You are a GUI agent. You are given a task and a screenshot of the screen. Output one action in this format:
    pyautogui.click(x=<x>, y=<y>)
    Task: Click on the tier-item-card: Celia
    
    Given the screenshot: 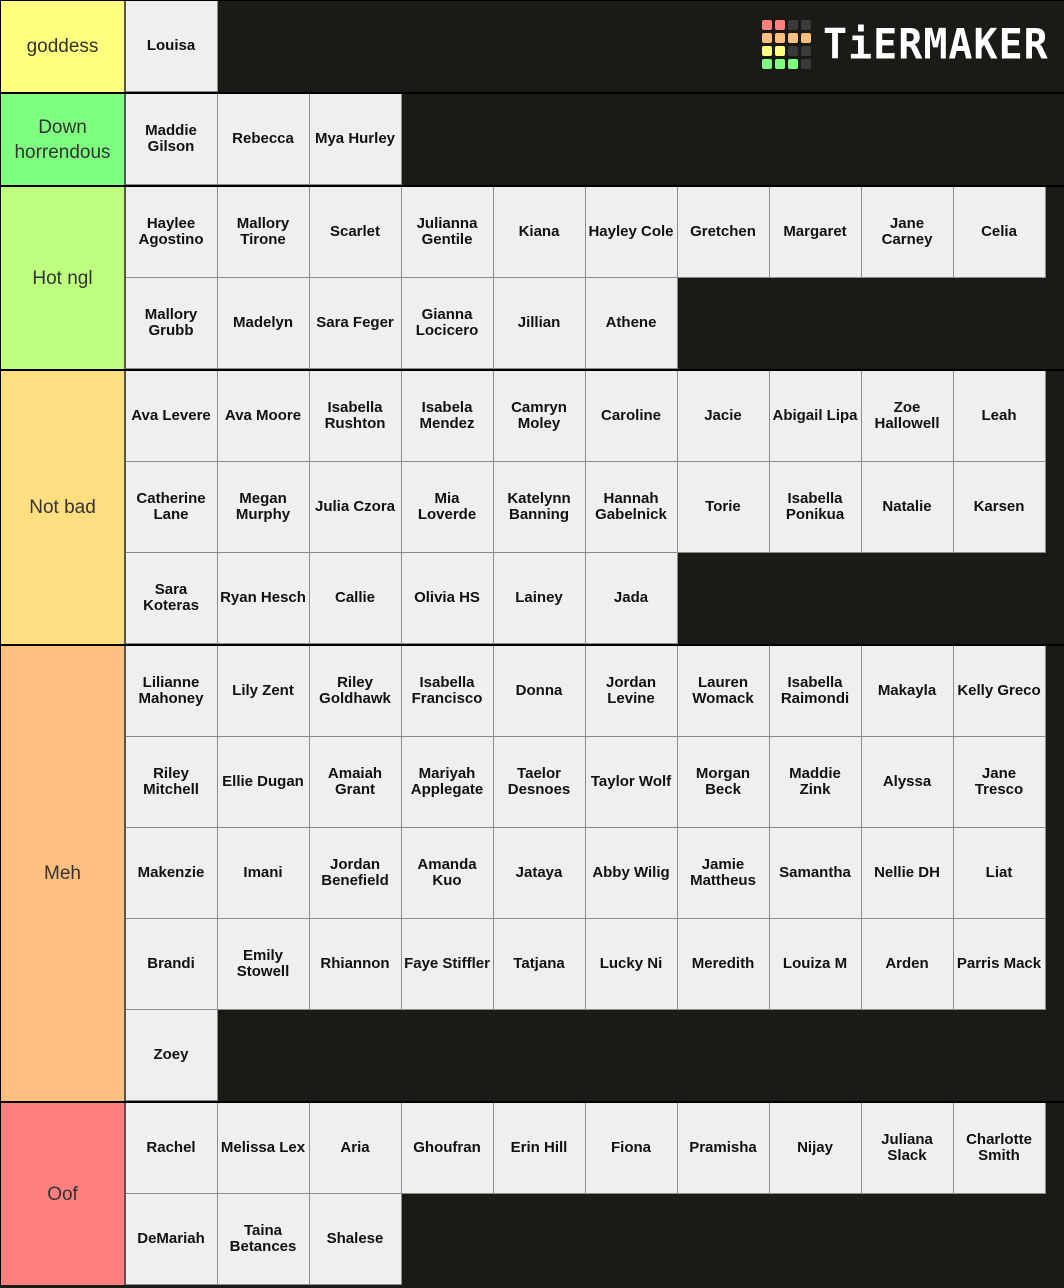 What is the action you would take?
    pyautogui.click(x=1000, y=232)
    